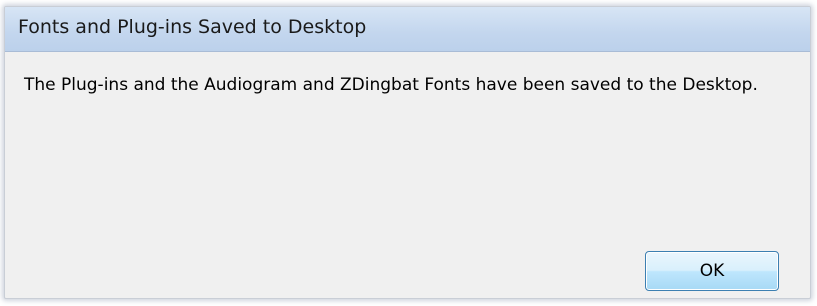 The width and height of the screenshot is (817, 306). What do you see at coordinates (712, 271) in the screenshot?
I see `ok-button: OK` at bounding box center [712, 271].